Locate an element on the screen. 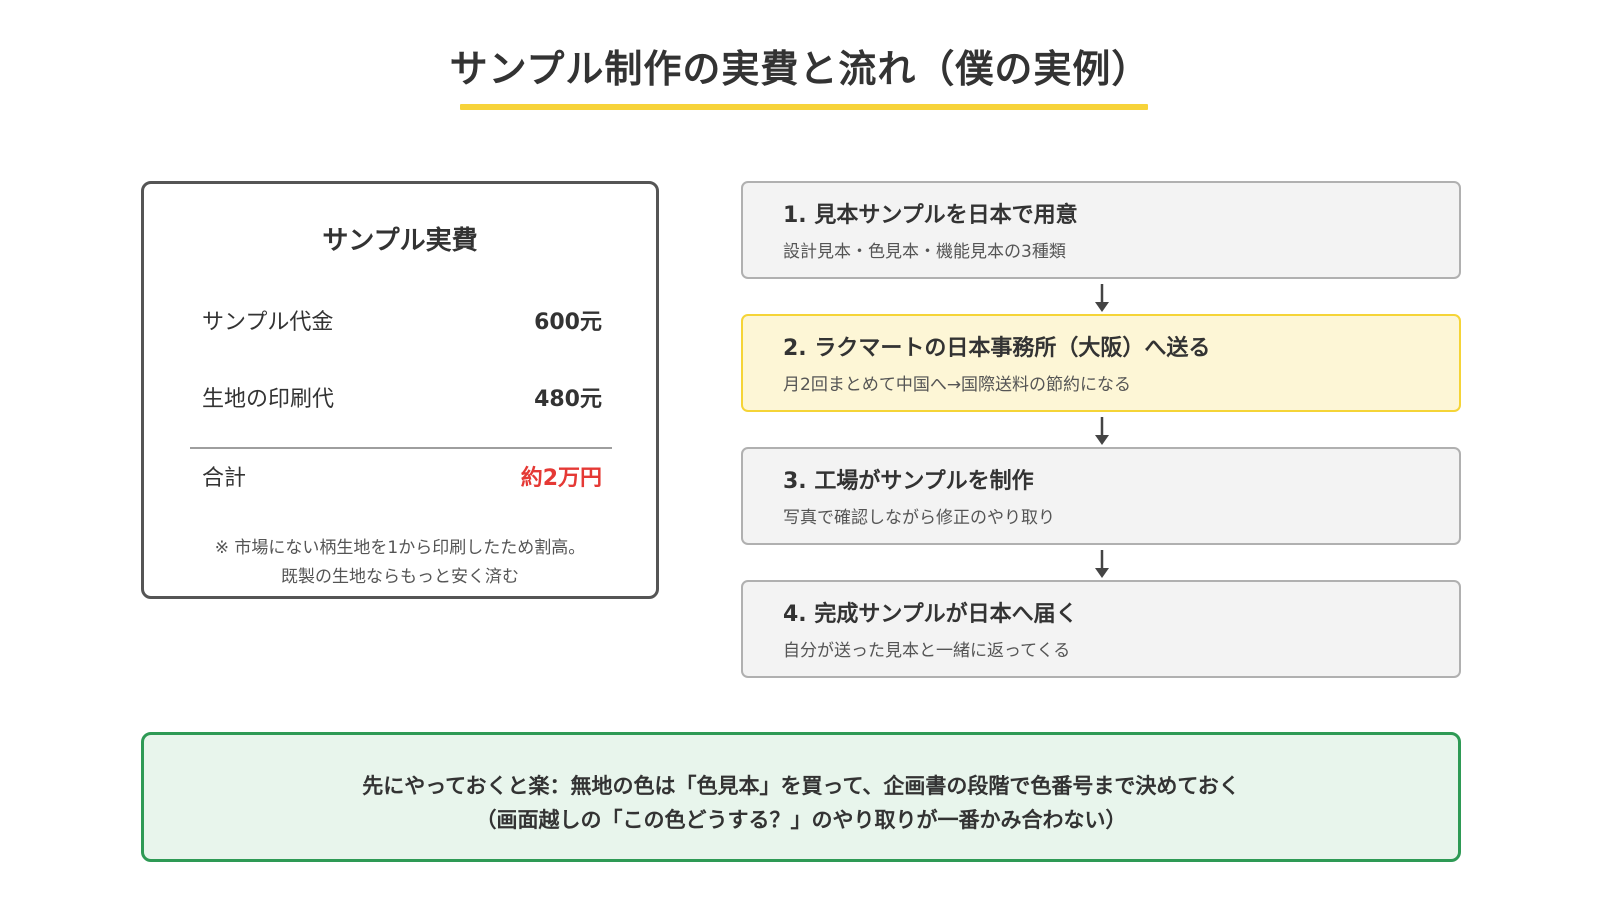 The width and height of the screenshot is (1600, 900). cost-total-value: 約2万円 is located at coordinates (561, 478).